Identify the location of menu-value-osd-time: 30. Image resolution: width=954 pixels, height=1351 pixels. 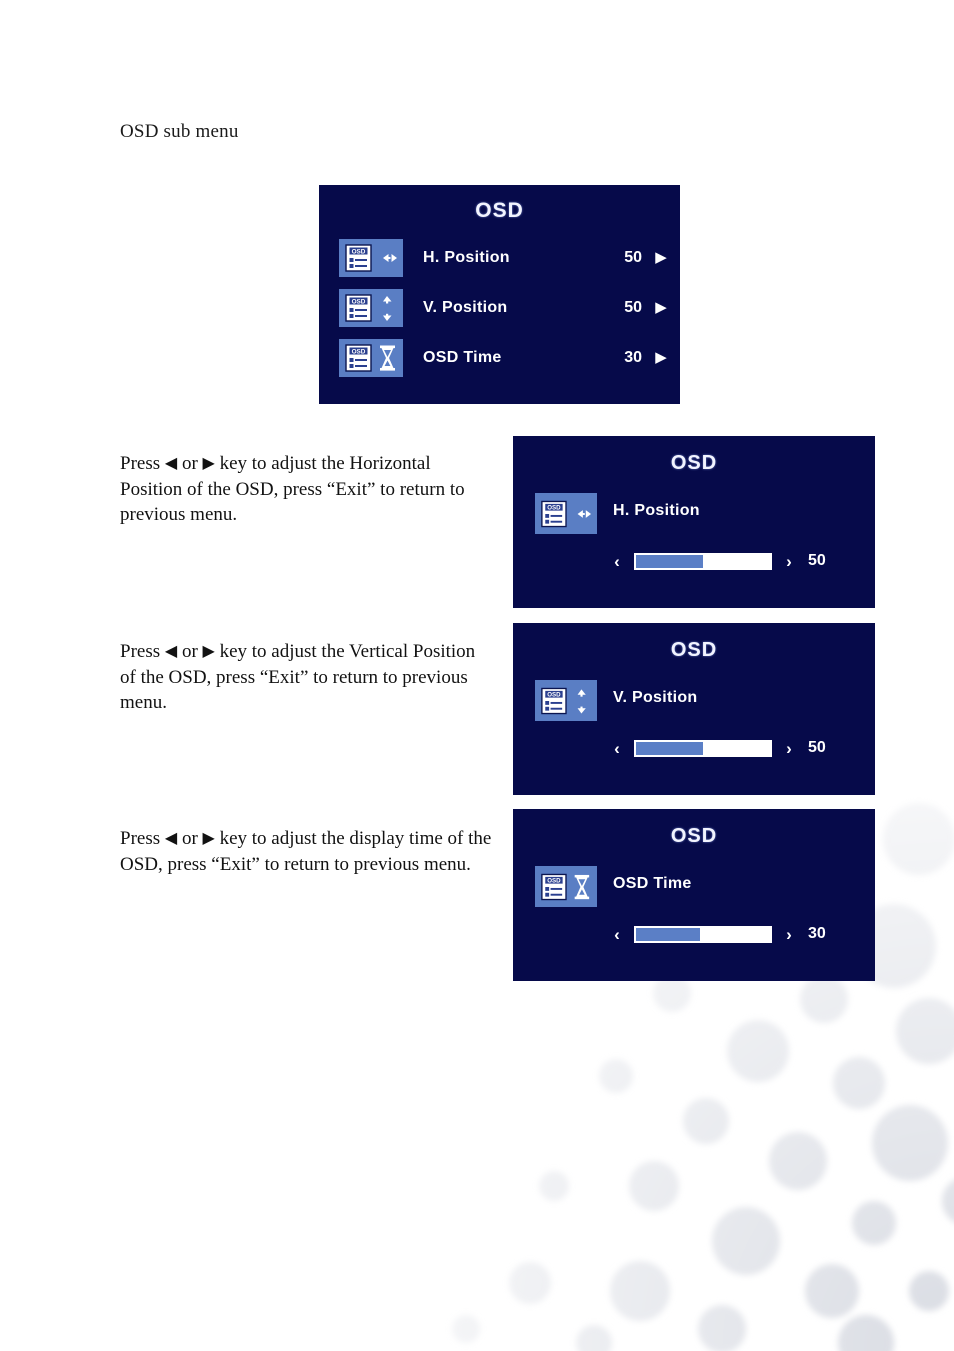
(633, 357).